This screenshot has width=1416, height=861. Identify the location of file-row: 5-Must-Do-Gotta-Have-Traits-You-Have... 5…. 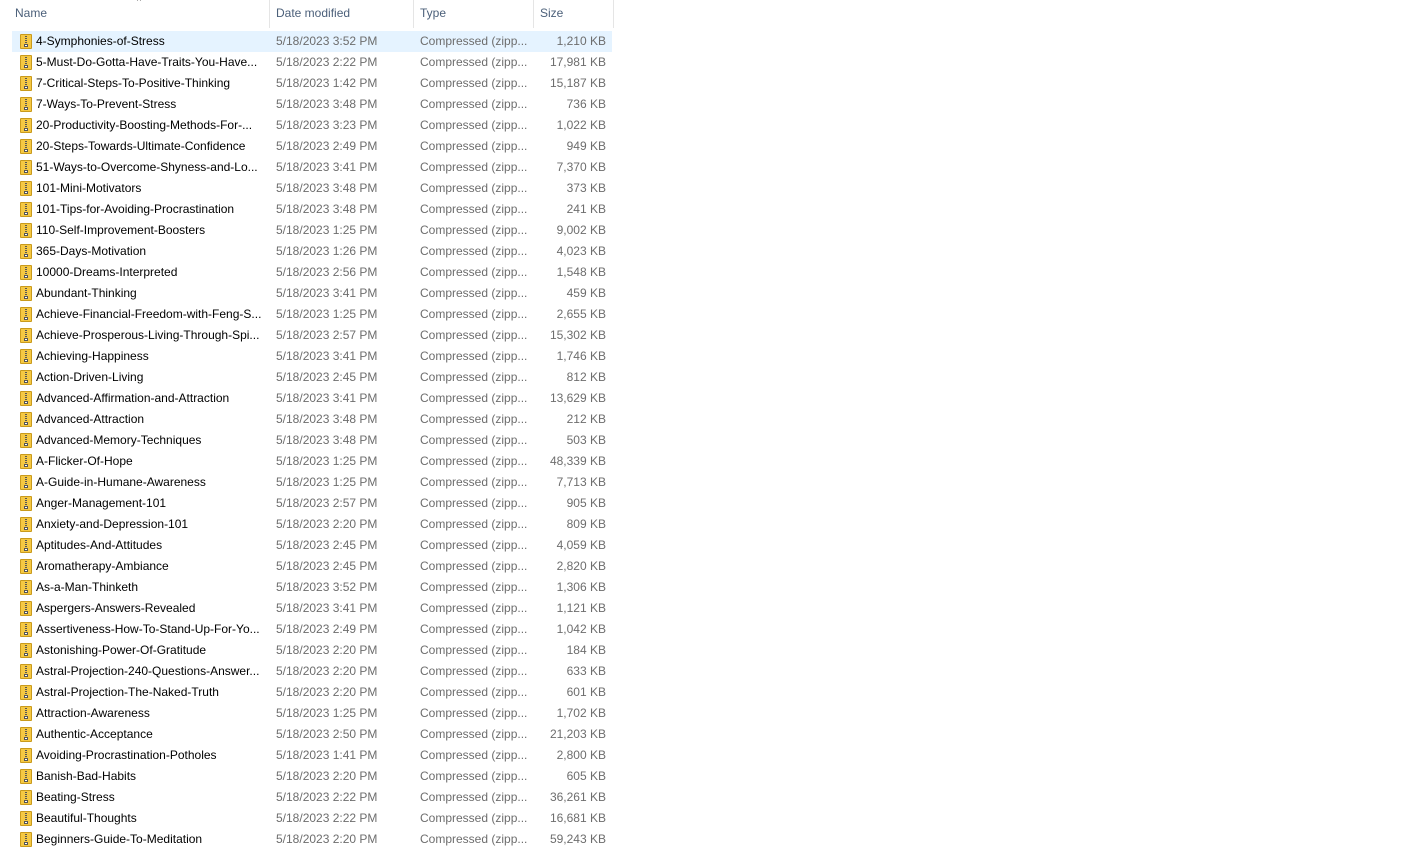
(312, 62).